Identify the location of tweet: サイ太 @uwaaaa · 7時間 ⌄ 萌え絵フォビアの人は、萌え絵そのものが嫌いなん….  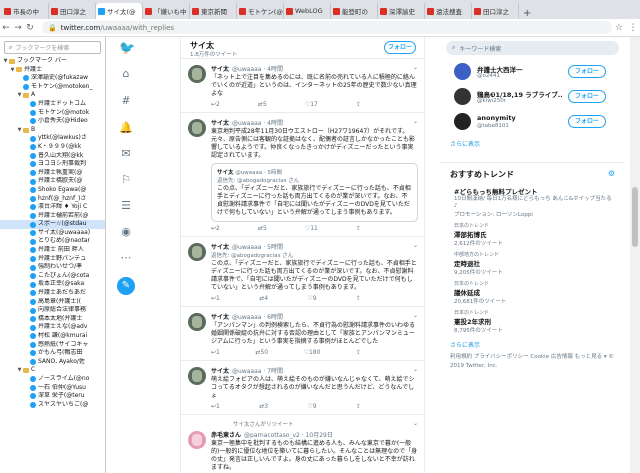
(302, 388).